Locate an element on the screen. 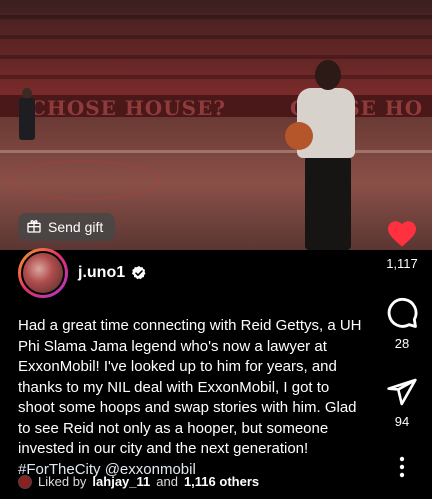 Image resolution: width=432 pixels, height=499 pixels. liker-avatar is located at coordinates (25, 481).